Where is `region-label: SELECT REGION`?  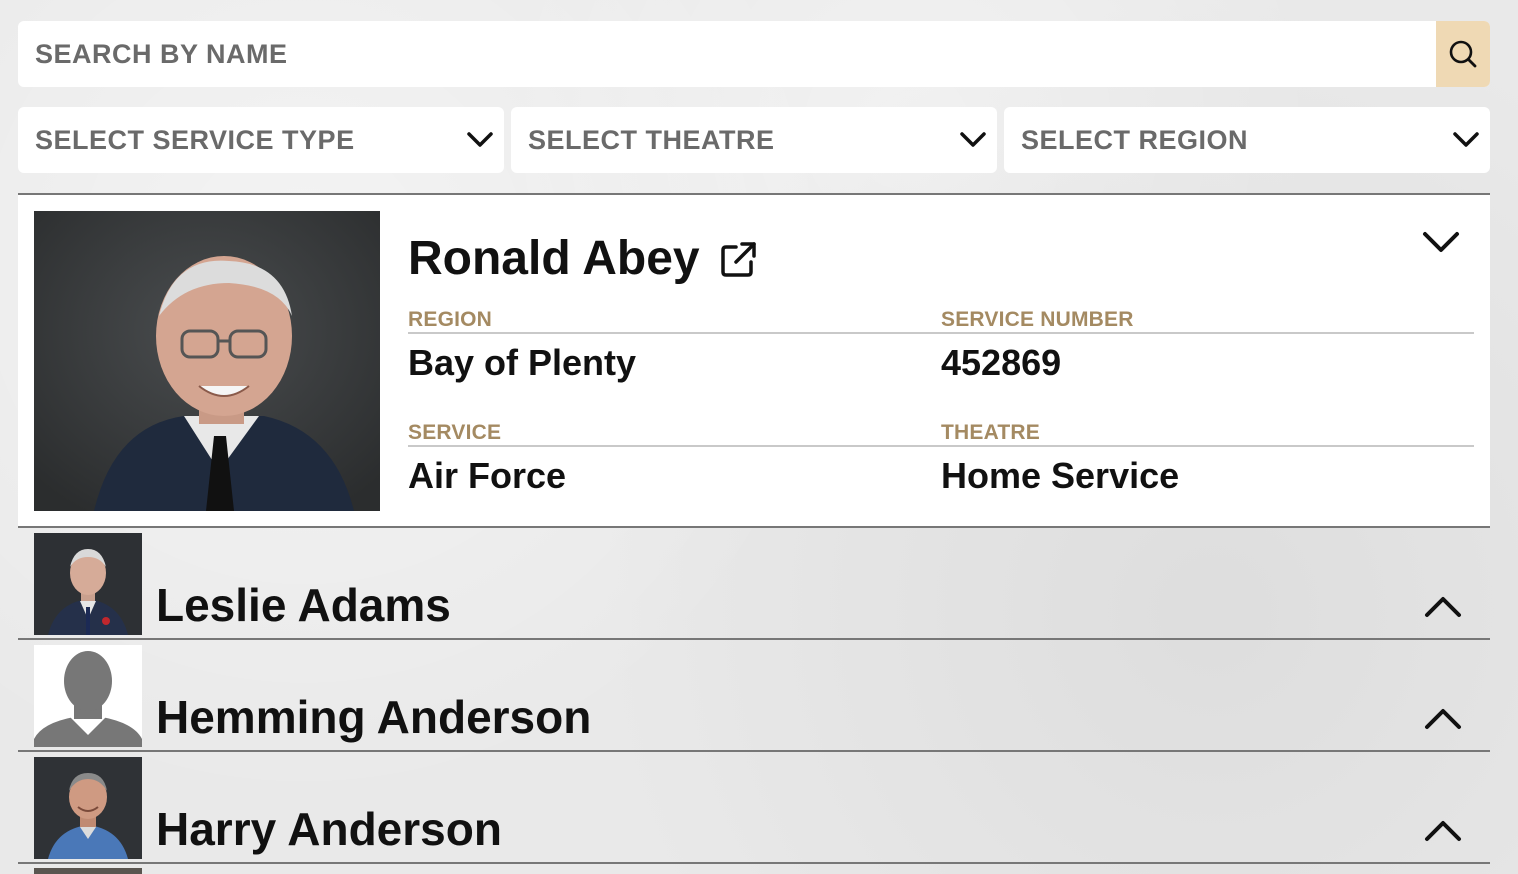
region-label: SELECT REGION is located at coordinates (1135, 139).